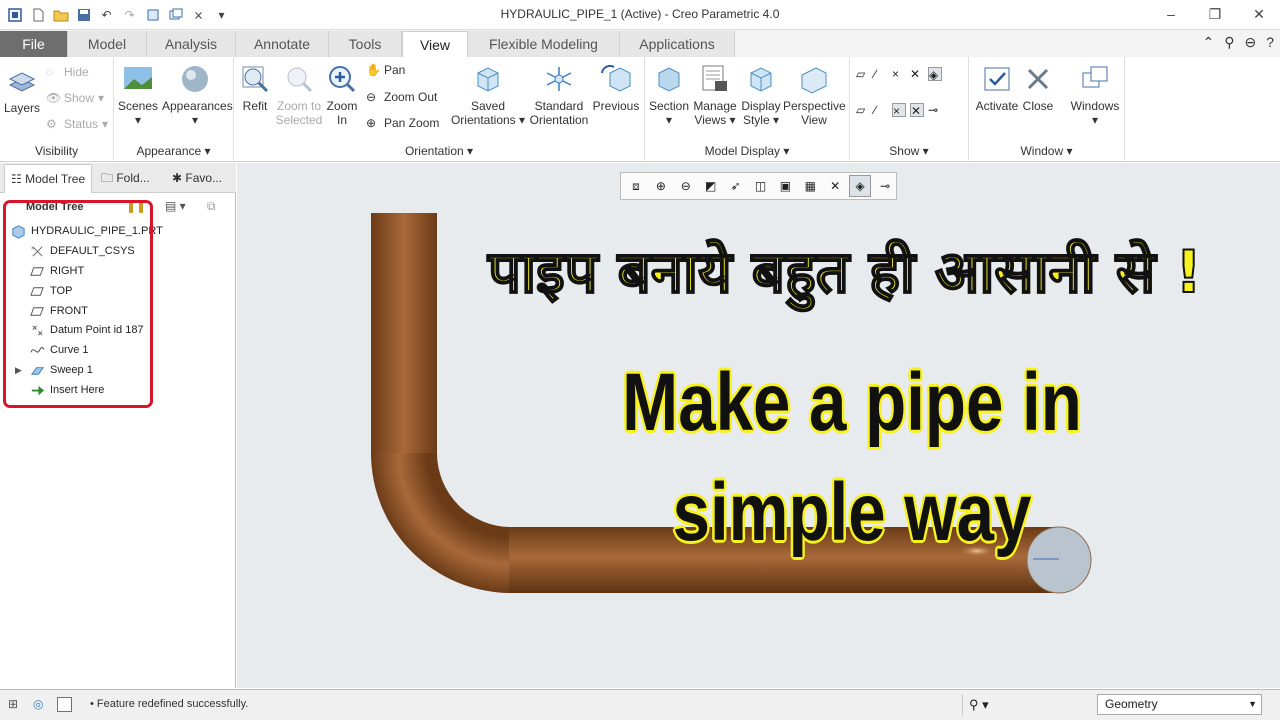 This screenshot has height=720, width=1280. What do you see at coordinates (616, 78) in the screenshot?
I see `previous-orientation-icon` at bounding box center [616, 78].